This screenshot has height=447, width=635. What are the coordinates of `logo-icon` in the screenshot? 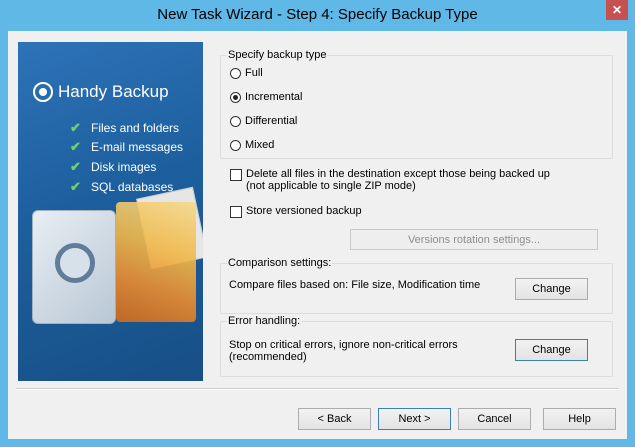 It's located at (43, 92).